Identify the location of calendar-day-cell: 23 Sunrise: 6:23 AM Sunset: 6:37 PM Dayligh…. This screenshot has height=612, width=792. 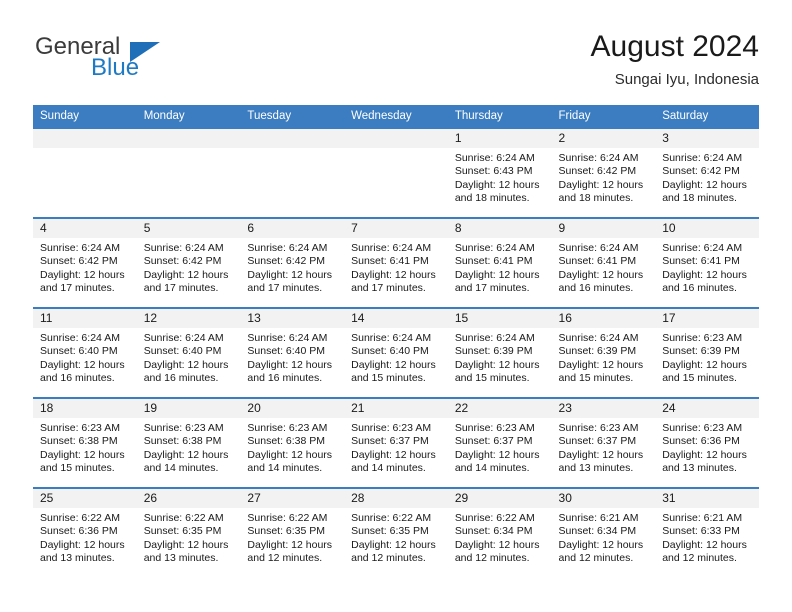
(603, 442).